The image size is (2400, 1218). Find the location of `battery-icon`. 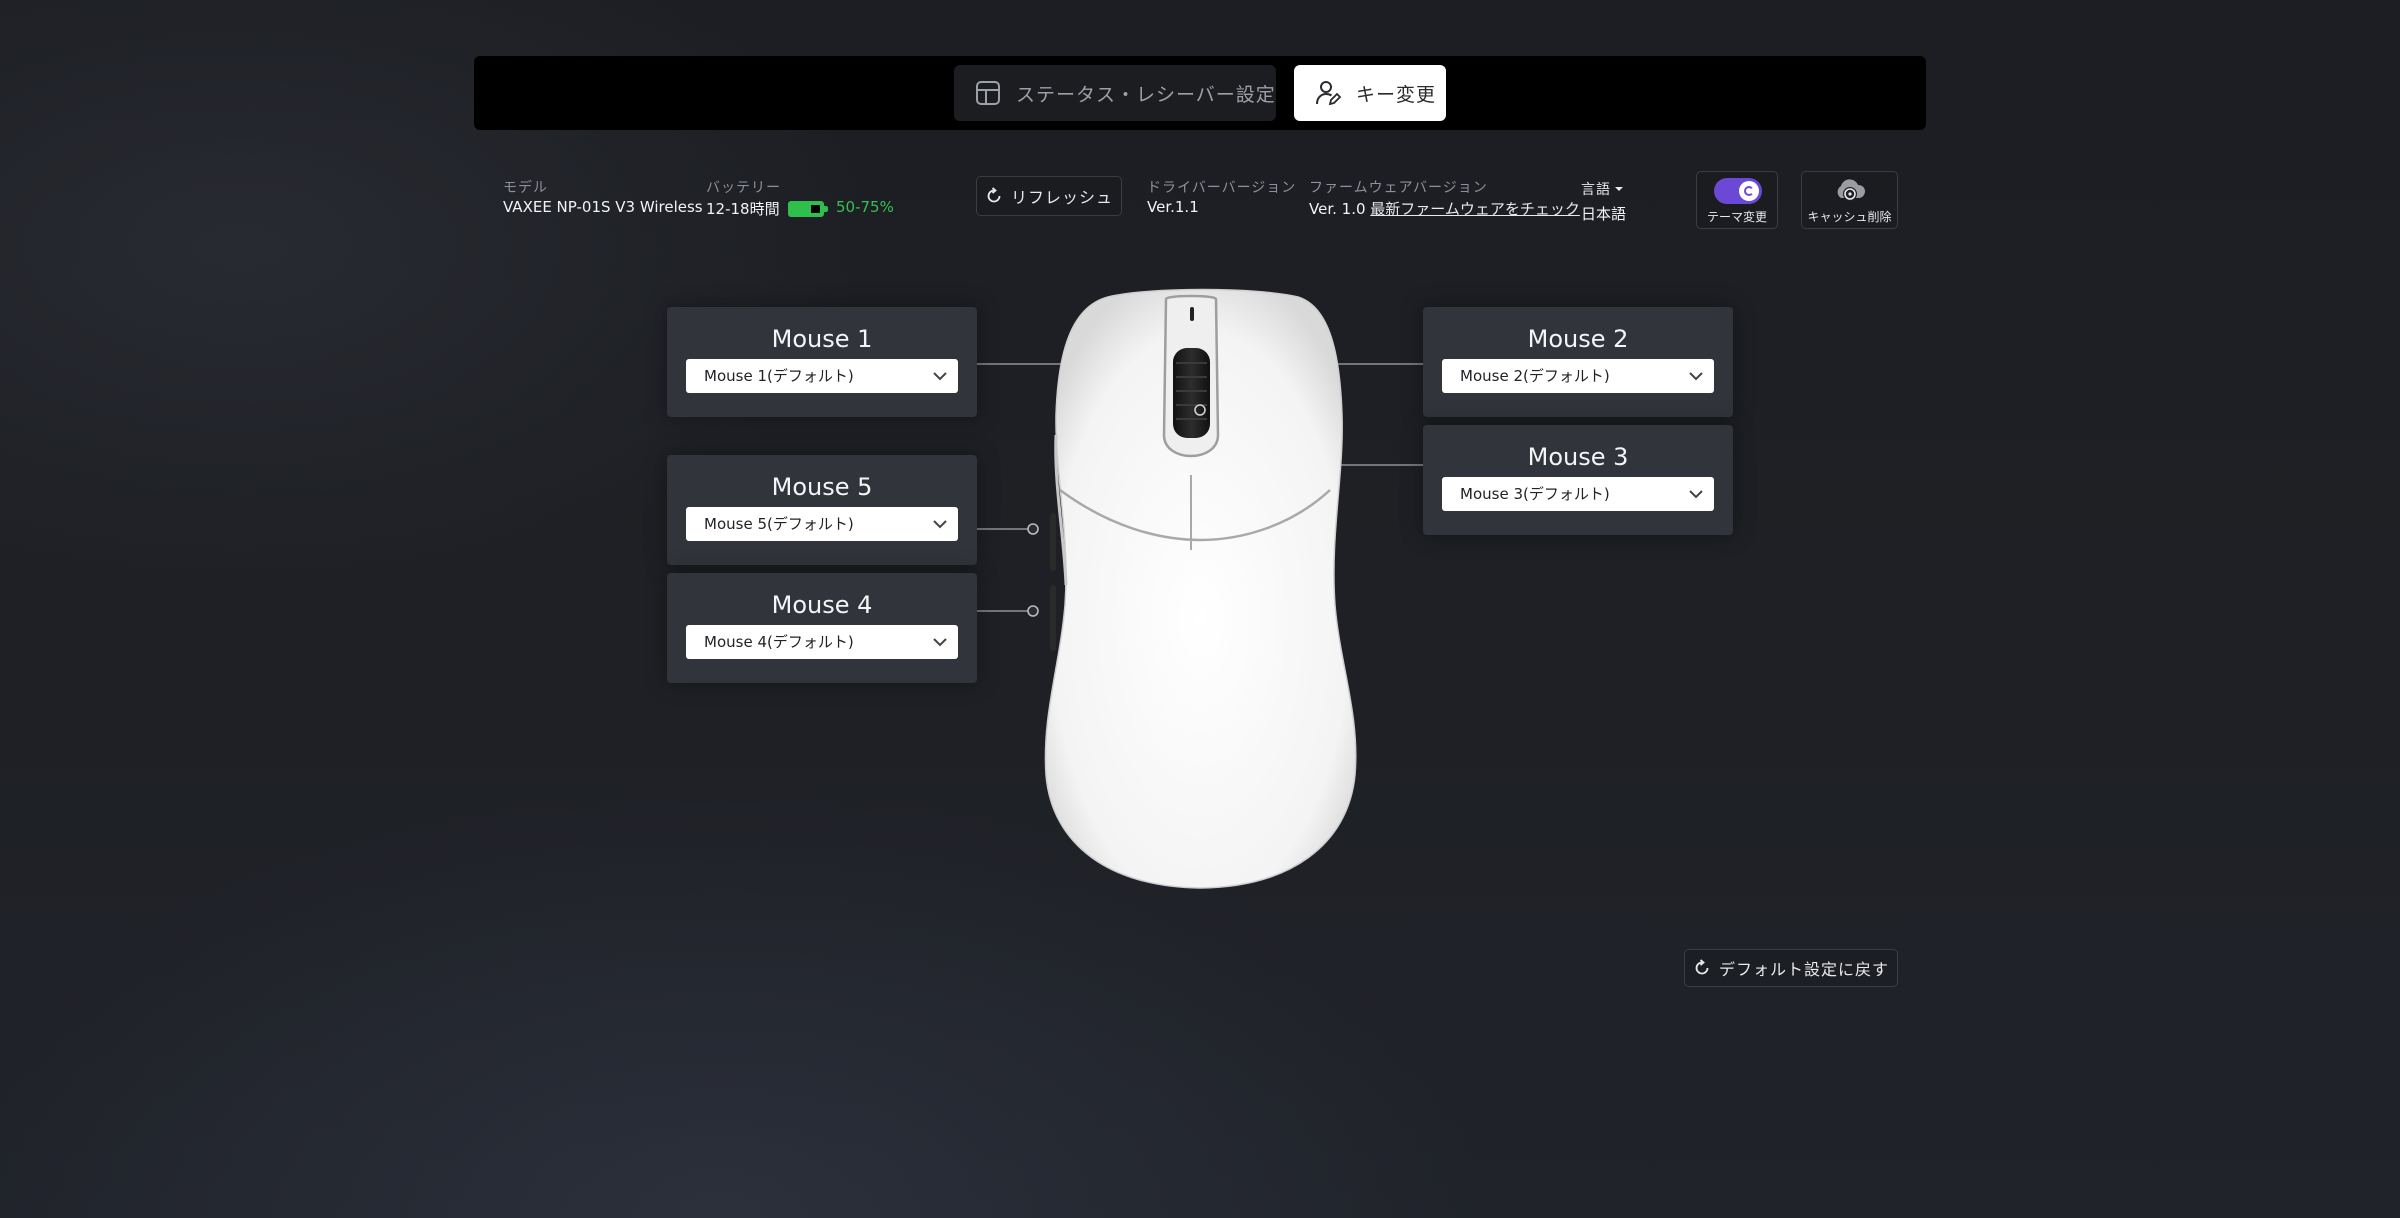

battery-icon is located at coordinates (808, 209).